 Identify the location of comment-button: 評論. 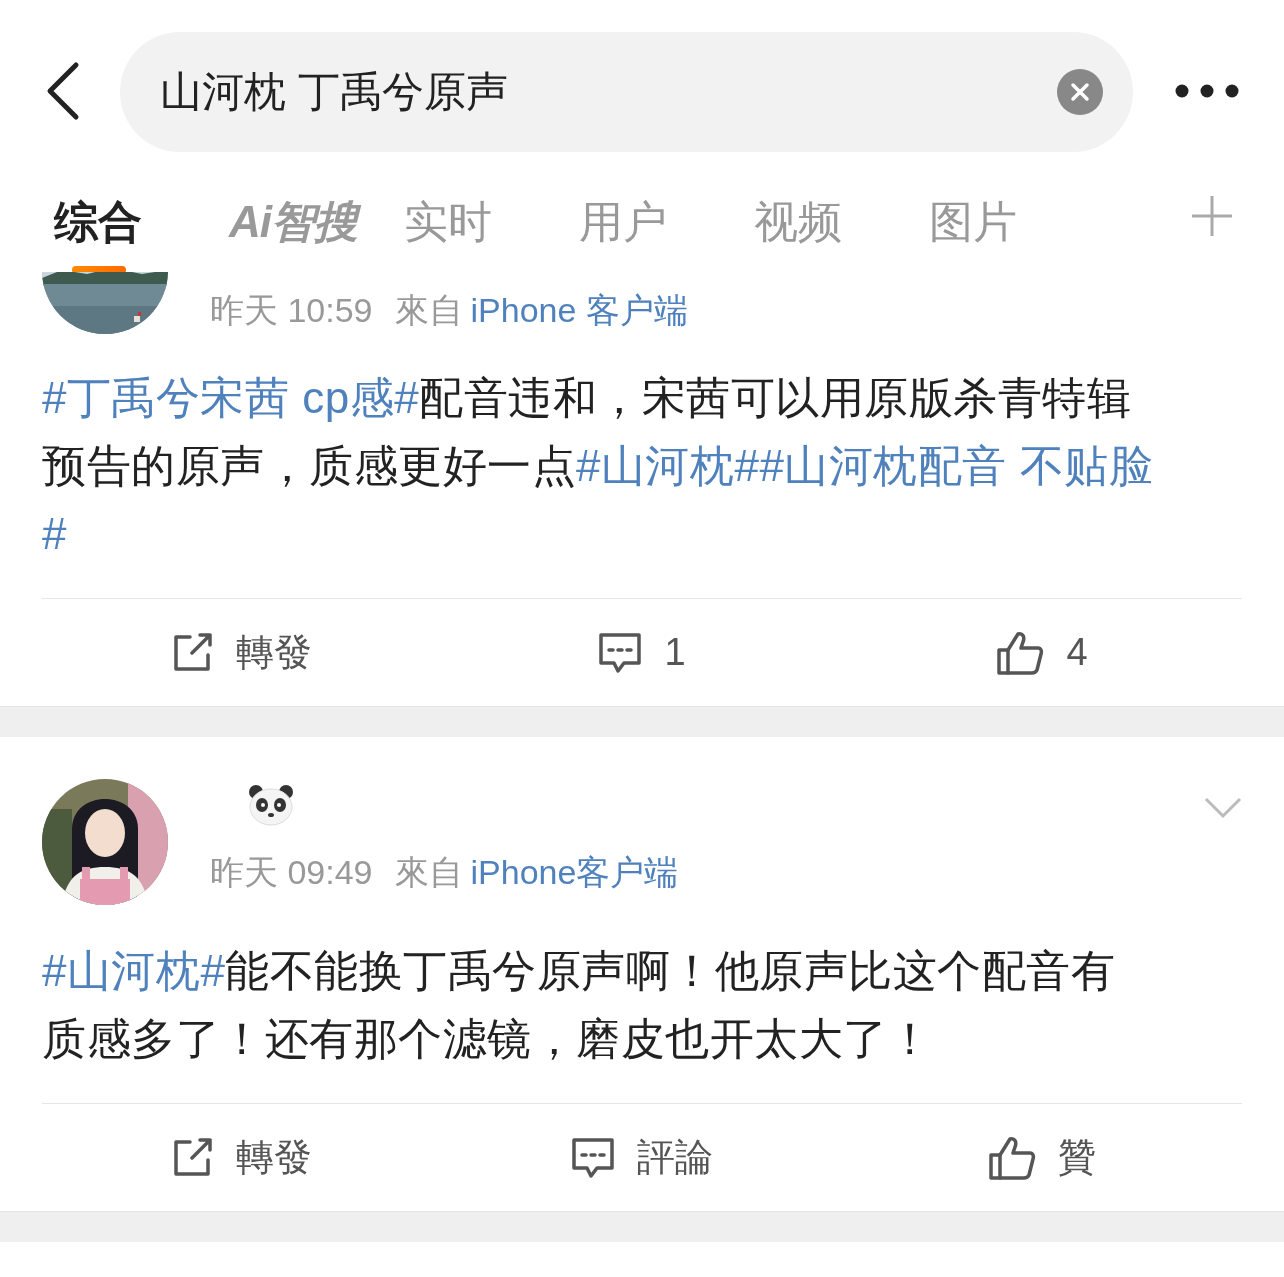
(642, 1157).